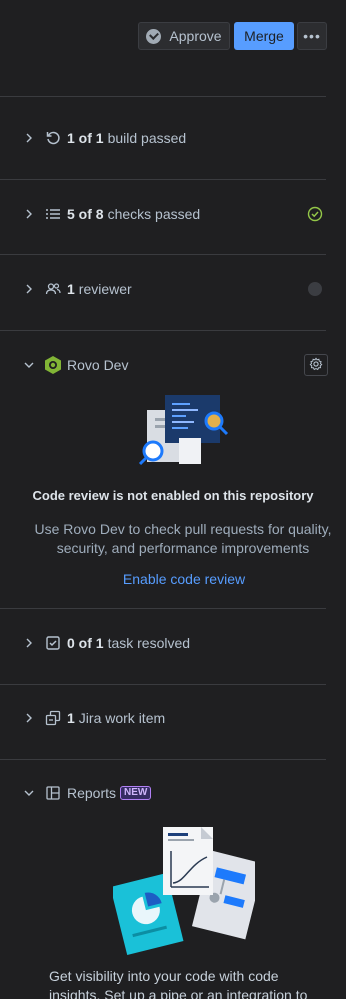 This screenshot has height=999, width=346. I want to click on rovo-dev-title: Rovo Dev, so click(98, 365).